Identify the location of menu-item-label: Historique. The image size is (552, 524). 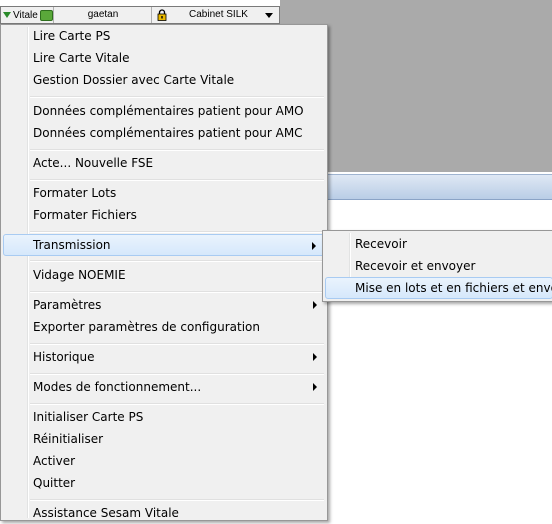
(64, 357).